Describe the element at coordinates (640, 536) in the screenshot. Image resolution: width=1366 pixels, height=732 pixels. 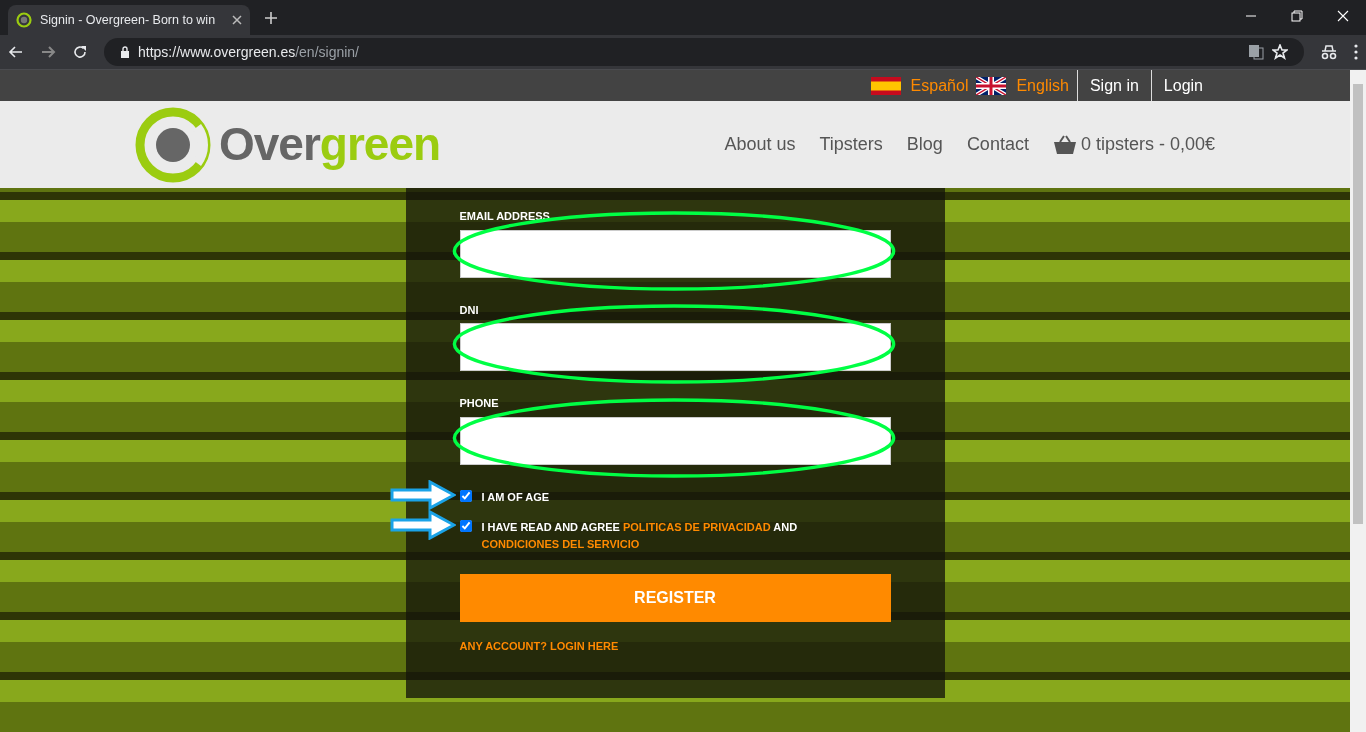
I see `checkbox-label: I HAVE READ AND AGREE POLITICAS DE PRIVACIDAD AND CONDICIONES DEL SERVICIO` at that location.